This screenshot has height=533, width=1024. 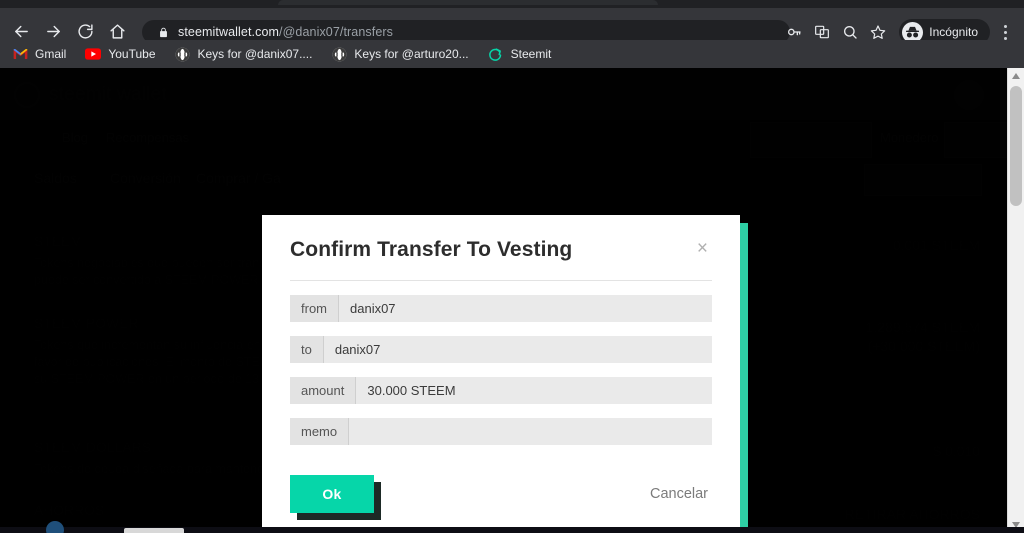 I want to click on modal-title: Confirm Transfer To Vesting, so click(x=431, y=249).